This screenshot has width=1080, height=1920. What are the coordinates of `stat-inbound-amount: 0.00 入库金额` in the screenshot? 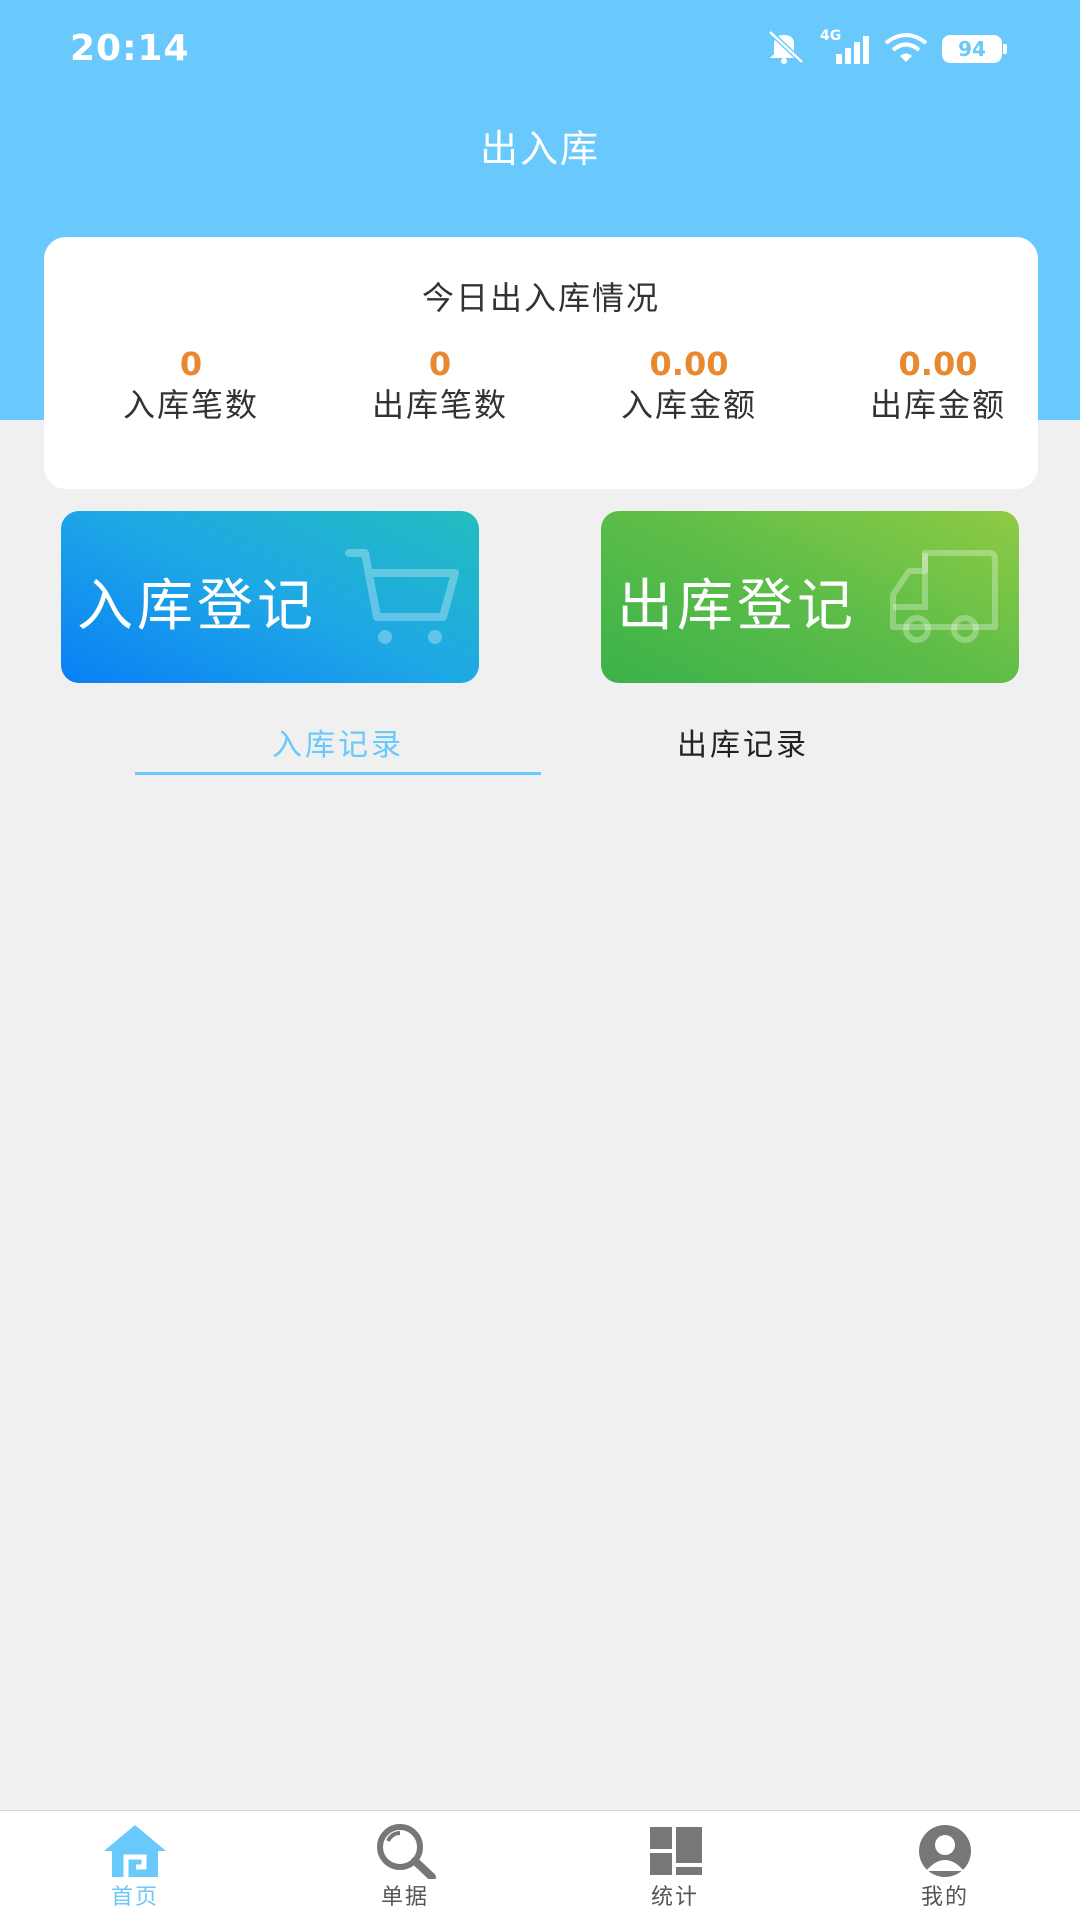 It's located at (689, 386).